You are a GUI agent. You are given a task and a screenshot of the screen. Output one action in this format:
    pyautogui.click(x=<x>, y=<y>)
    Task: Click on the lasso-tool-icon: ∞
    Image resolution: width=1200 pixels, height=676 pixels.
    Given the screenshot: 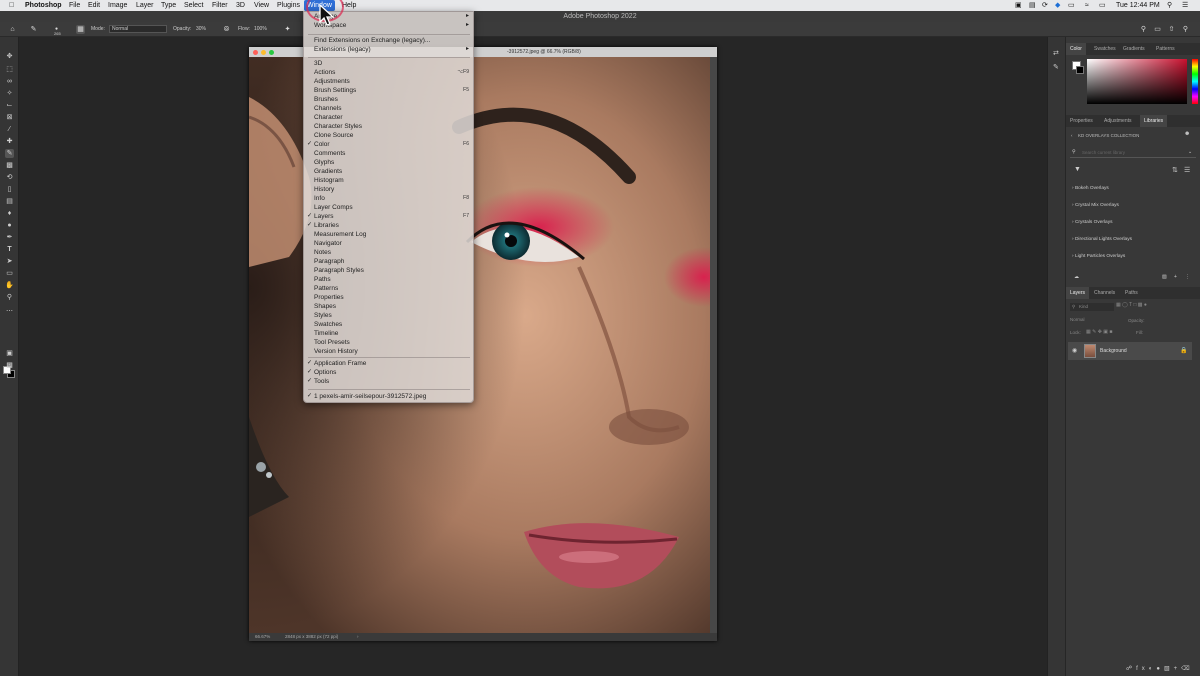 What is the action you would take?
    pyautogui.click(x=9, y=81)
    